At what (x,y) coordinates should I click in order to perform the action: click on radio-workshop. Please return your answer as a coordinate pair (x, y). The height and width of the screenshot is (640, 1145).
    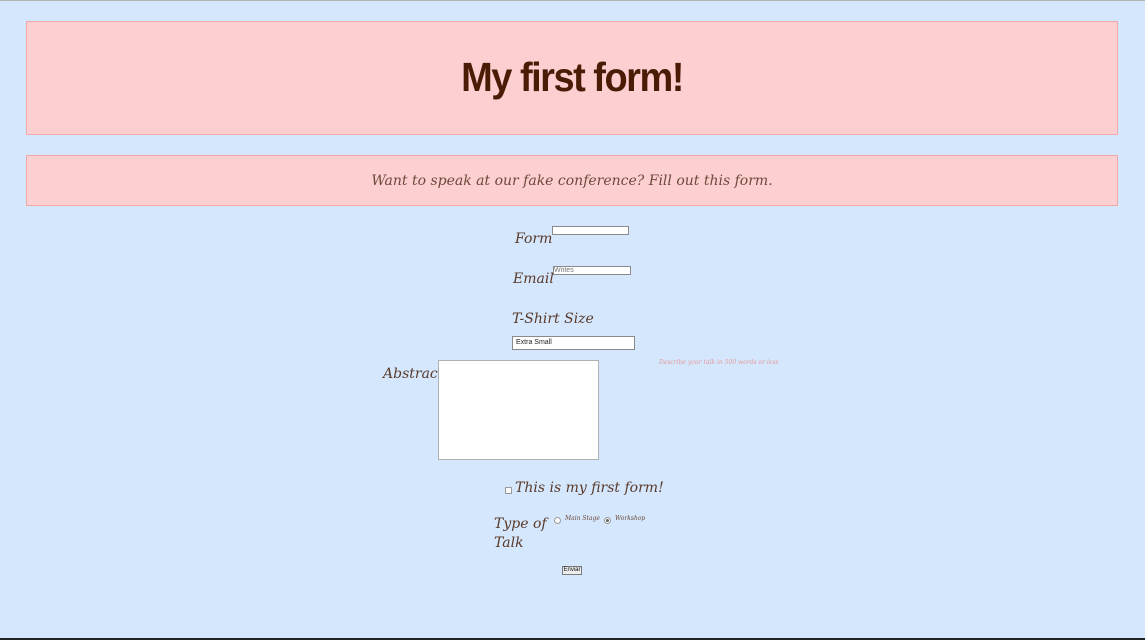
    Looking at the image, I should click on (607, 520).